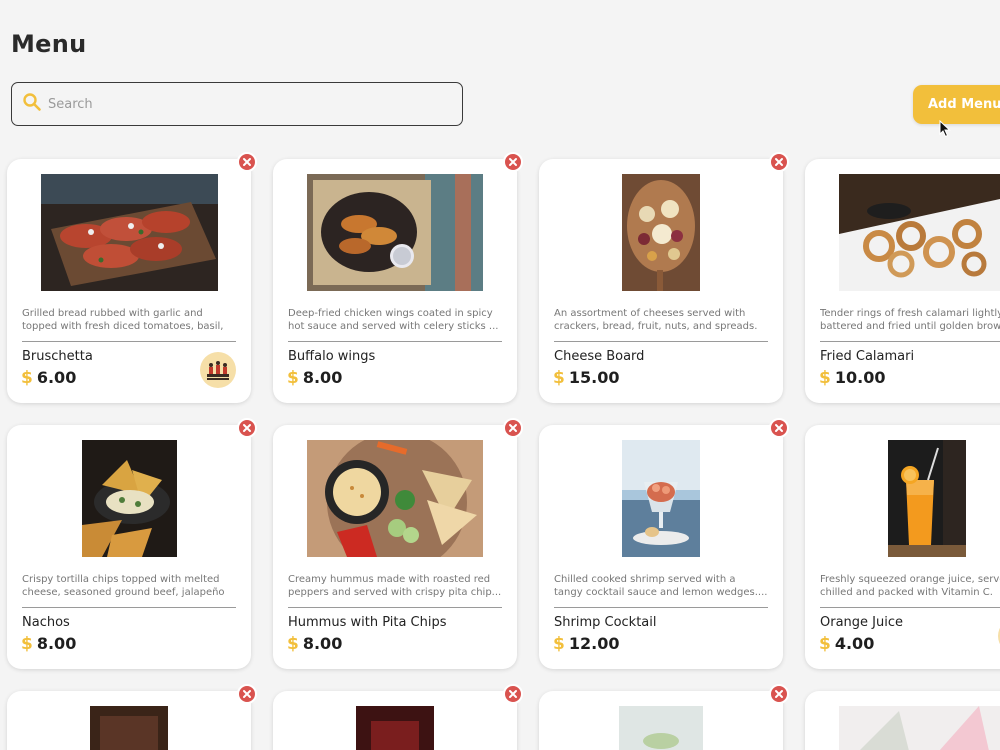 The width and height of the screenshot is (1000, 750). Describe the element at coordinates (956, 104) in the screenshot. I see `add-menu-button: Add Menu` at that location.